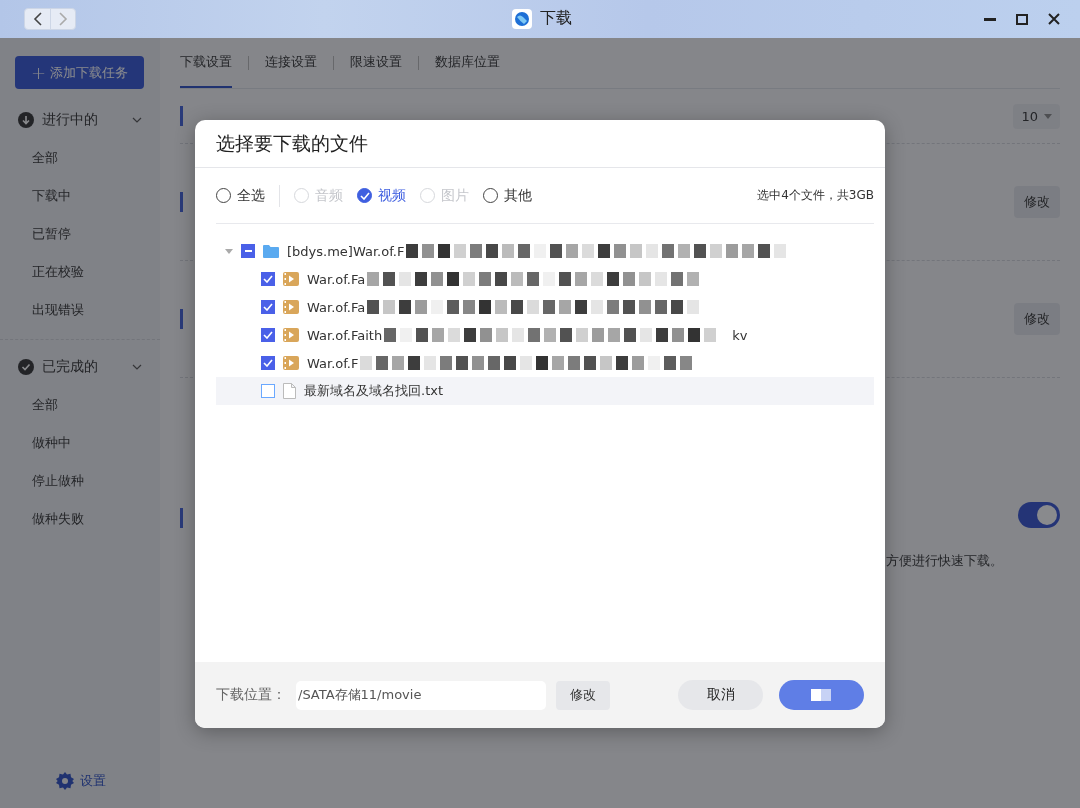 Image resolution: width=1080 pixels, height=808 pixels. What do you see at coordinates (292, 143) in the screenshot?
I see `dialog-title: 选择要下载的文件` at bounding box center [292, 143].